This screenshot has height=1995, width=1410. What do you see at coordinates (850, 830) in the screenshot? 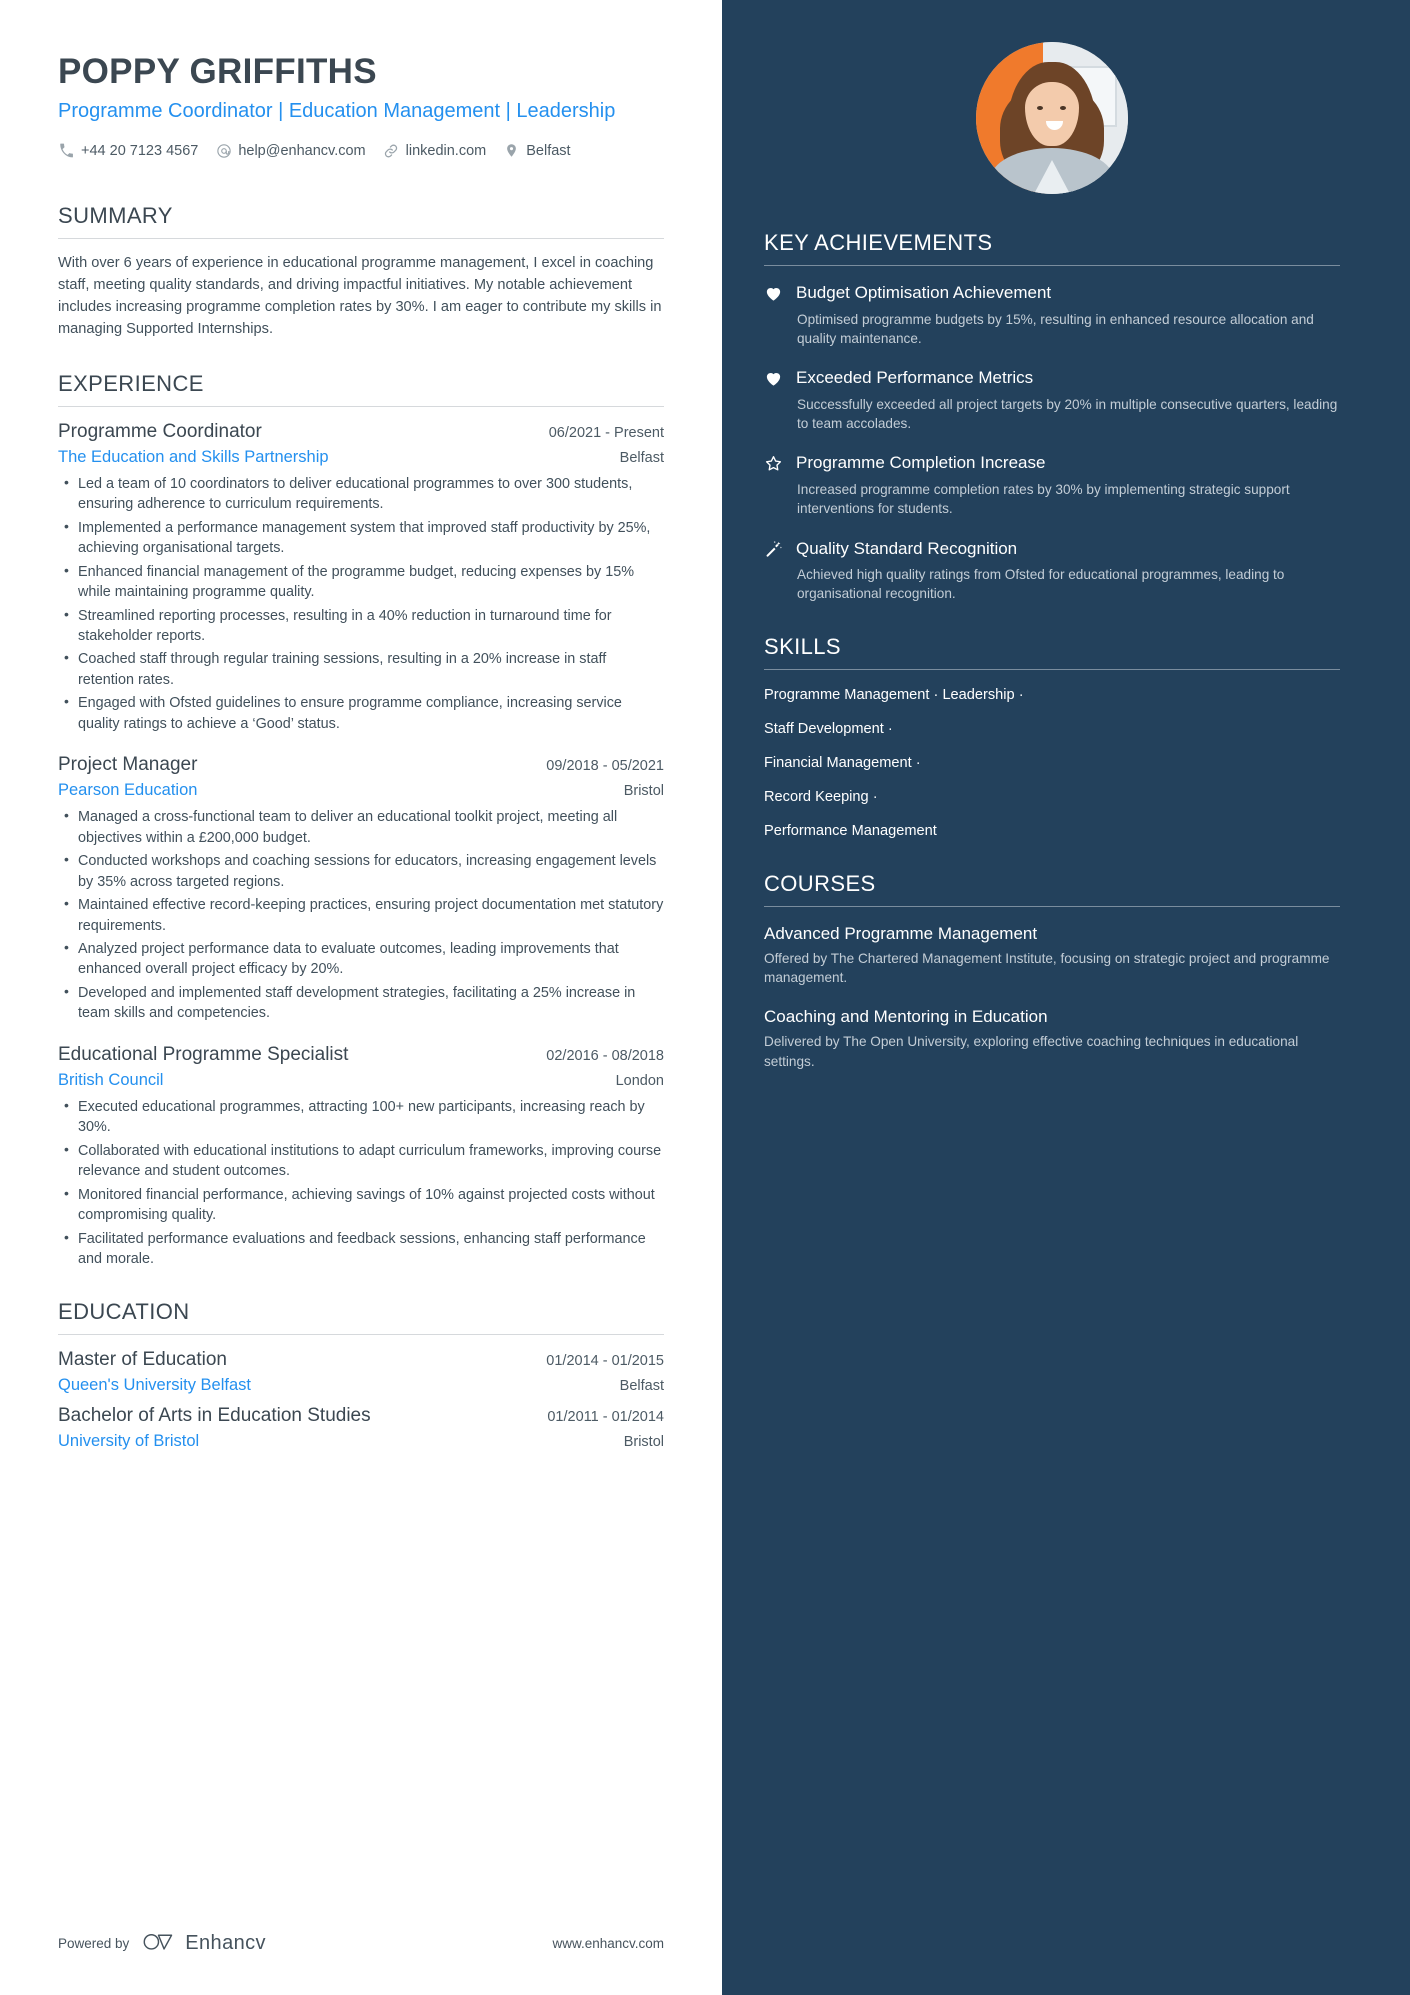
I see `skill-line: Performance Management` at bounding box center [850, 830].